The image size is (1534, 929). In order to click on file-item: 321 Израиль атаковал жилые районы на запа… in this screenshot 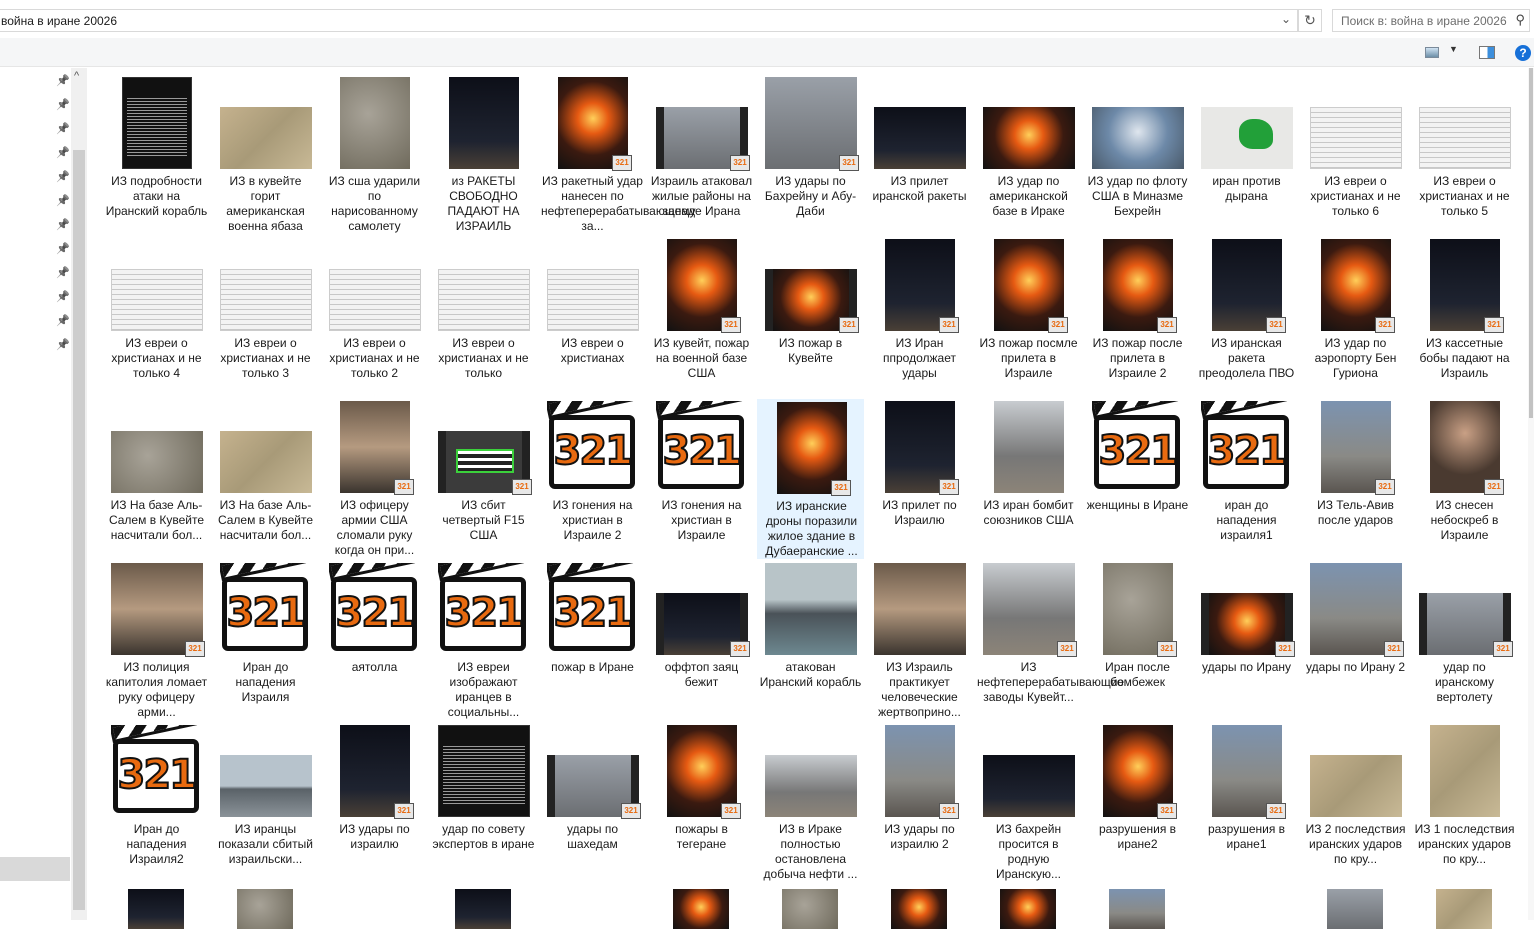, I will do `click(701, 155)`.